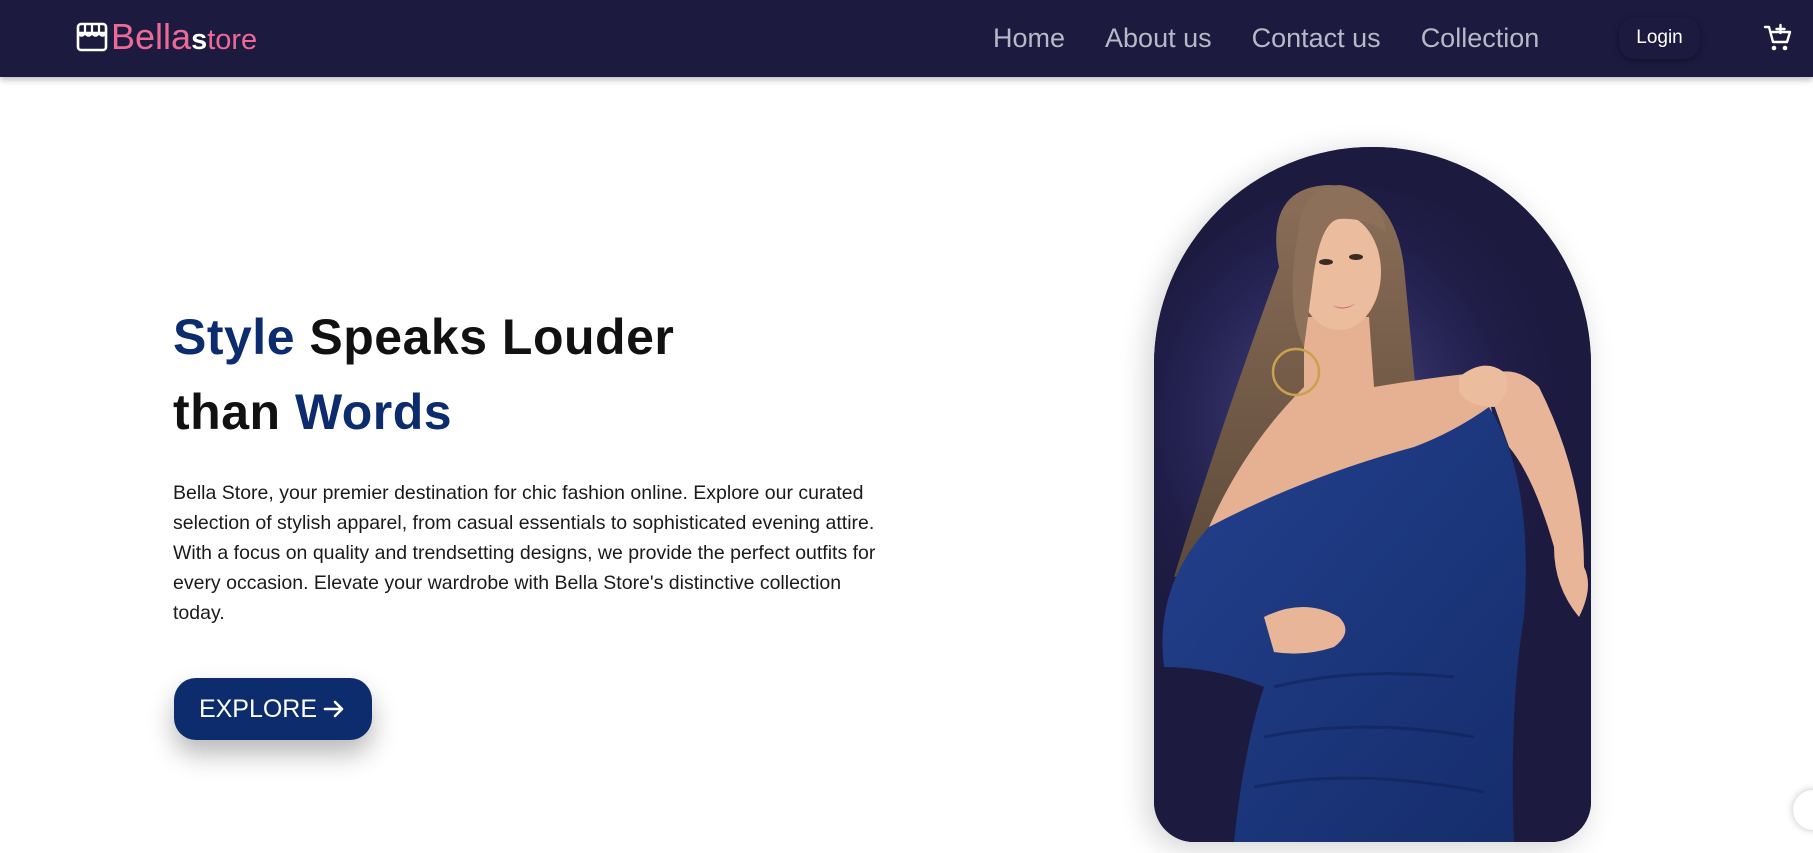 The height and width of the screenshot is (853, 1813). What do you see at coordinates (485, 337) in the screenshot?
I see `hero-title-speaks-louder: Speaks Louder` at bounding box center [485, 337].